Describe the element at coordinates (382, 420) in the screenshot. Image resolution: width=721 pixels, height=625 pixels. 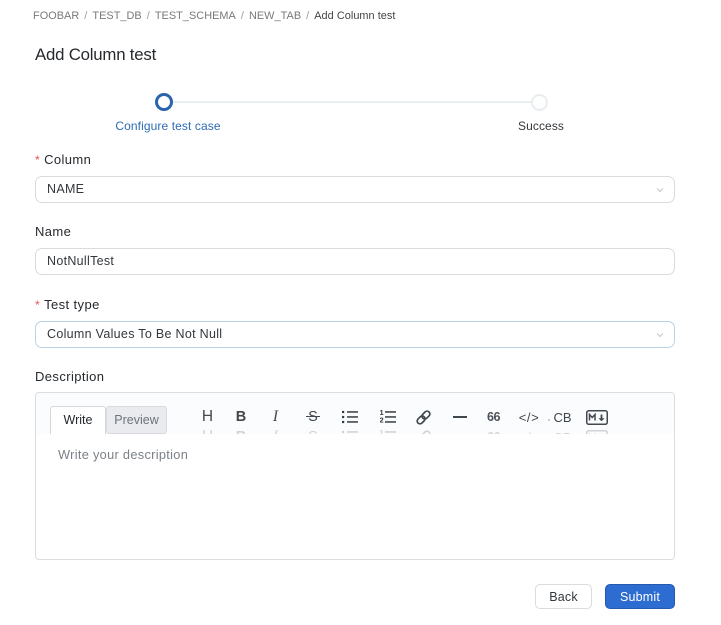
I see `svg-text: 2` at that location.